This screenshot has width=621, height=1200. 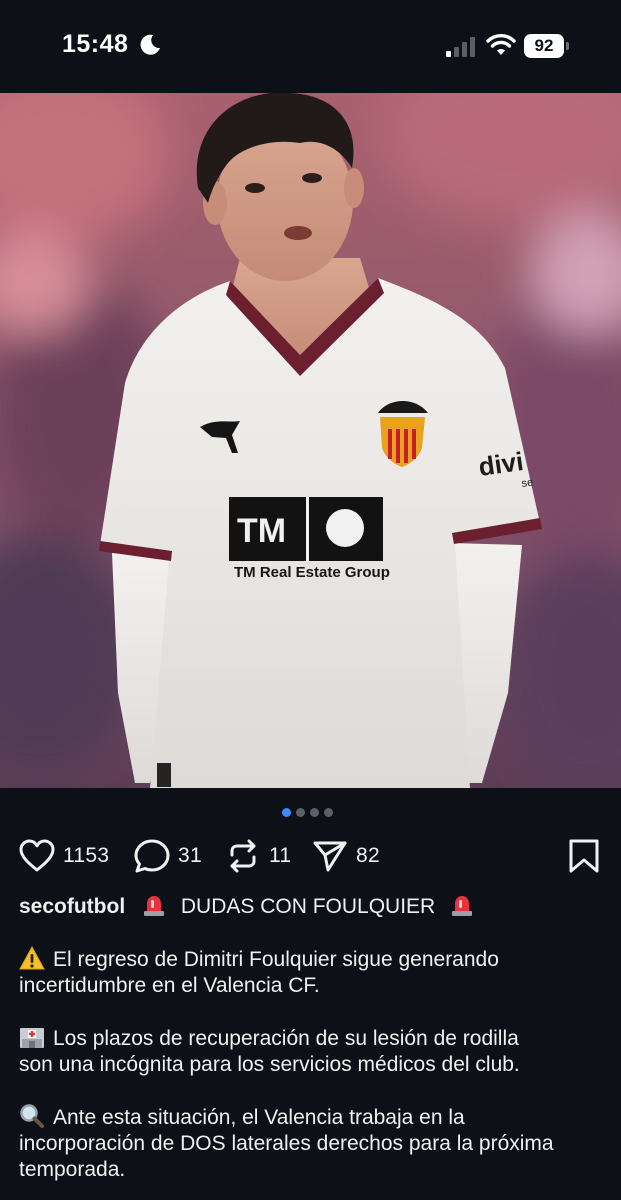 What do you see at coordinates (544, 46) in the screenshot?
I see `battery-level: 92` at bounding box center [544, 46].